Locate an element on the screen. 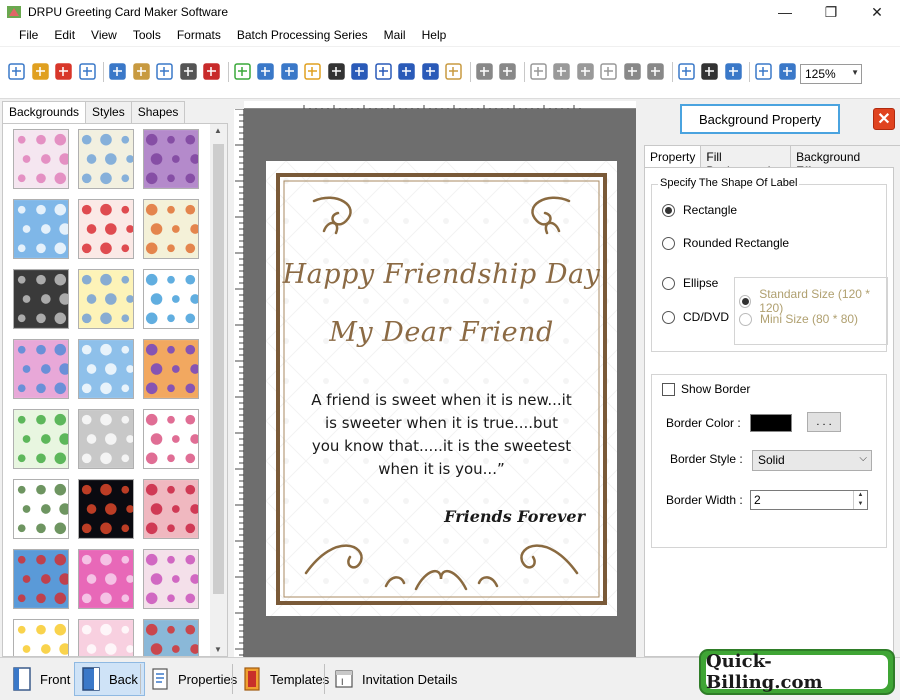  show-border-checkbox: Show Border is located at coordinates (706, 389).